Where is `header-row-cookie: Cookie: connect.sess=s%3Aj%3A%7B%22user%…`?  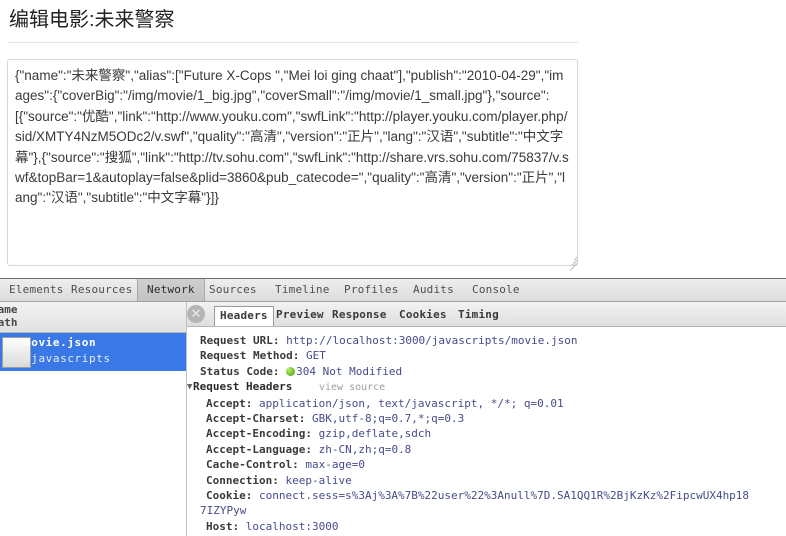 header-row-cookie: Cookie: connect.sess=s%3Aj%3A%7B%22user%… is located at coordinates (486, 495).